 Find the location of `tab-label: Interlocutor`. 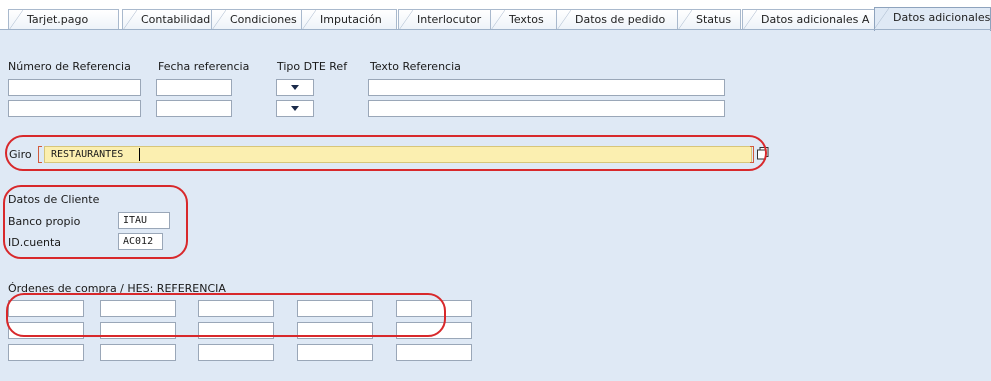

tab-label: Interlocutor is located at coordinates (449, 19).